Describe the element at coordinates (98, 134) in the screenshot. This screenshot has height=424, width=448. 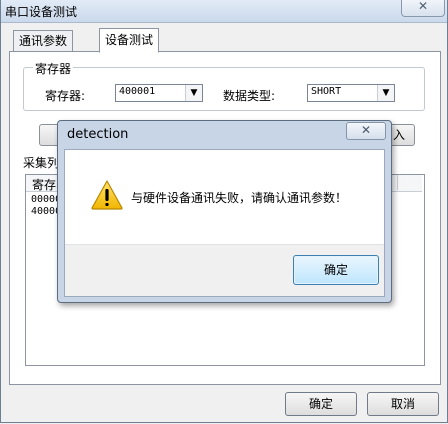
I see `dialog-title: detection` at that location.